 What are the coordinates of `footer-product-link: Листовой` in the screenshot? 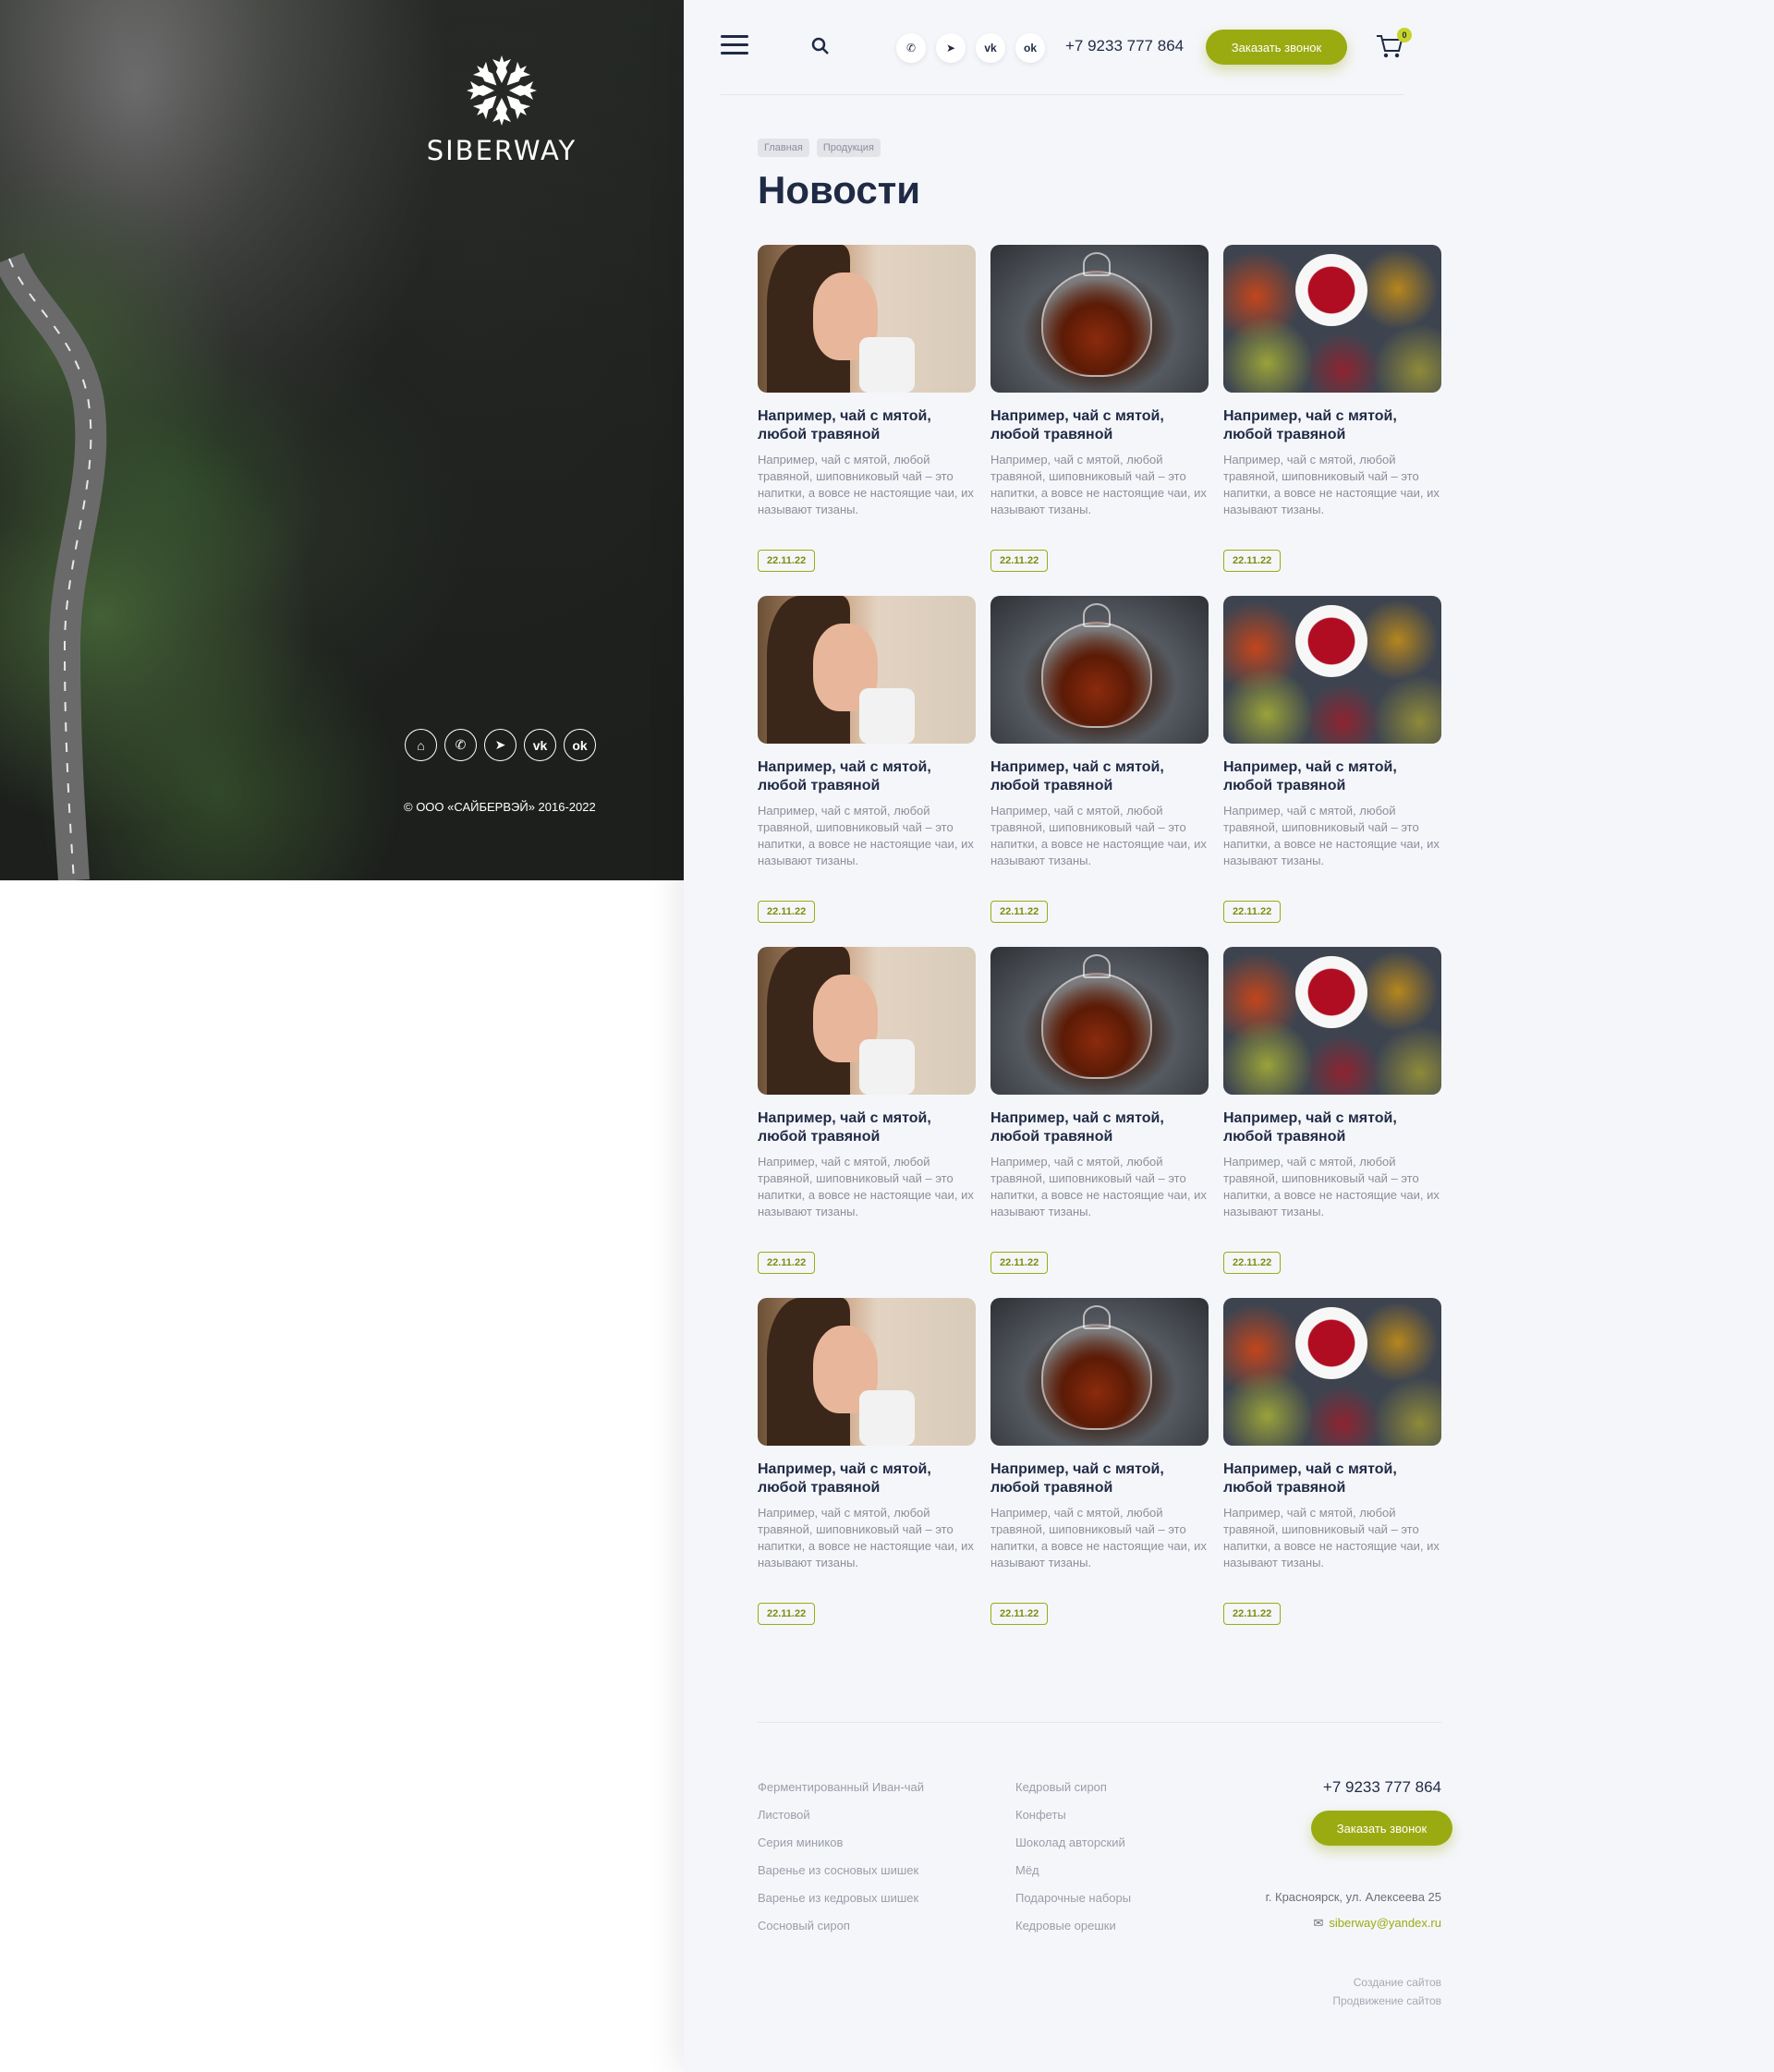 It's located at (841, 1815).